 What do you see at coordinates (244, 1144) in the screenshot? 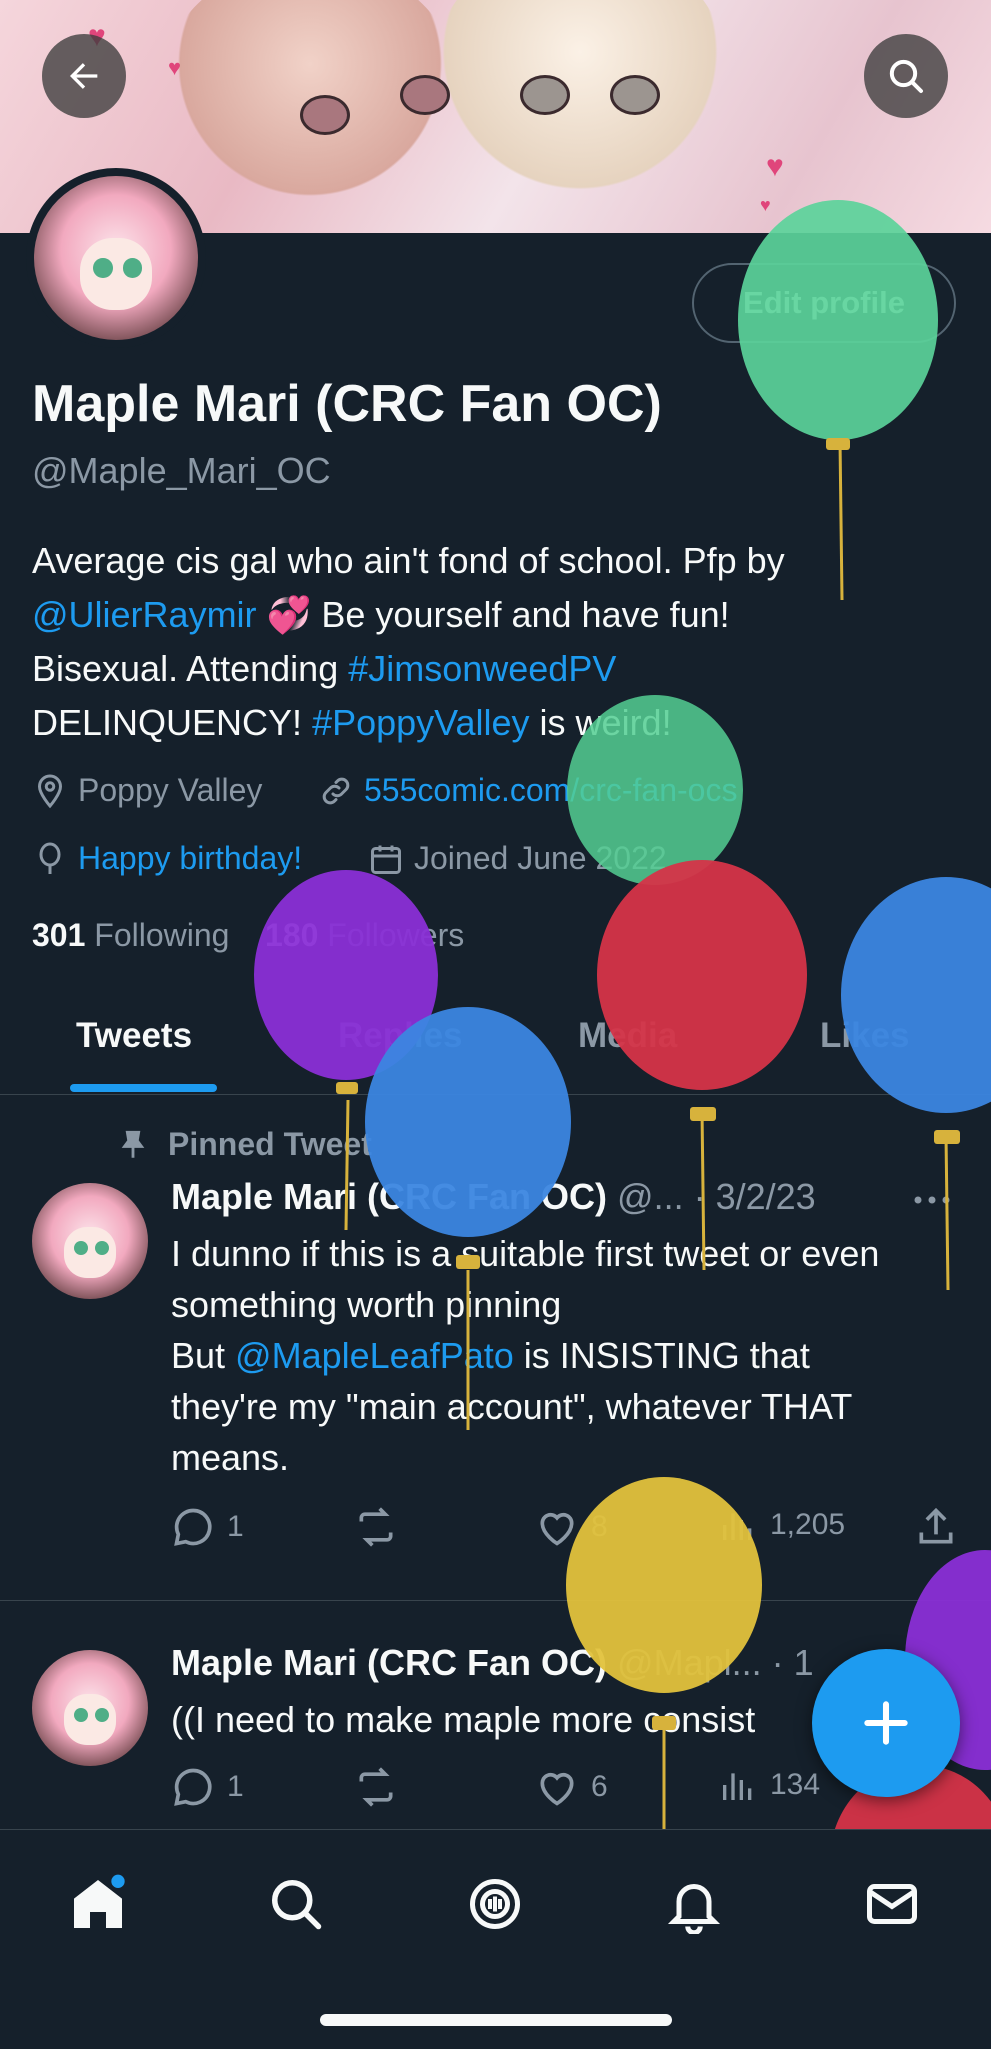
I see `pinned-indicator: Pinned Tweet` at bounding box center [244, 1144].